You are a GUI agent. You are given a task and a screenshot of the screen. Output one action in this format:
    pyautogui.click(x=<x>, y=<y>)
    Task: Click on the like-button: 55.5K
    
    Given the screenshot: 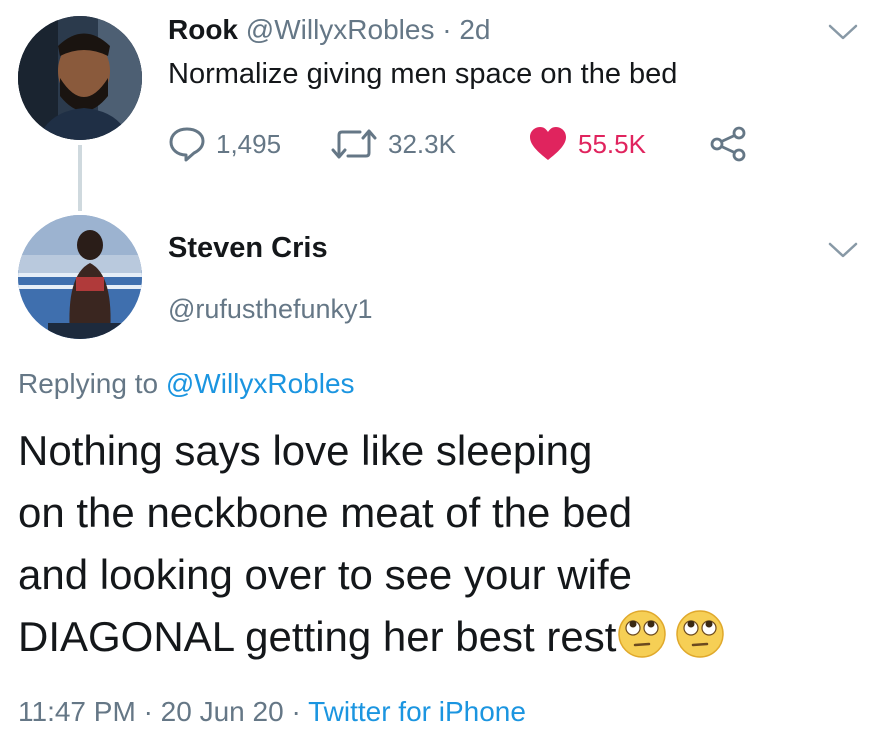 What is the action you would take?
    pyautogui.click(x=587, y=144)
    